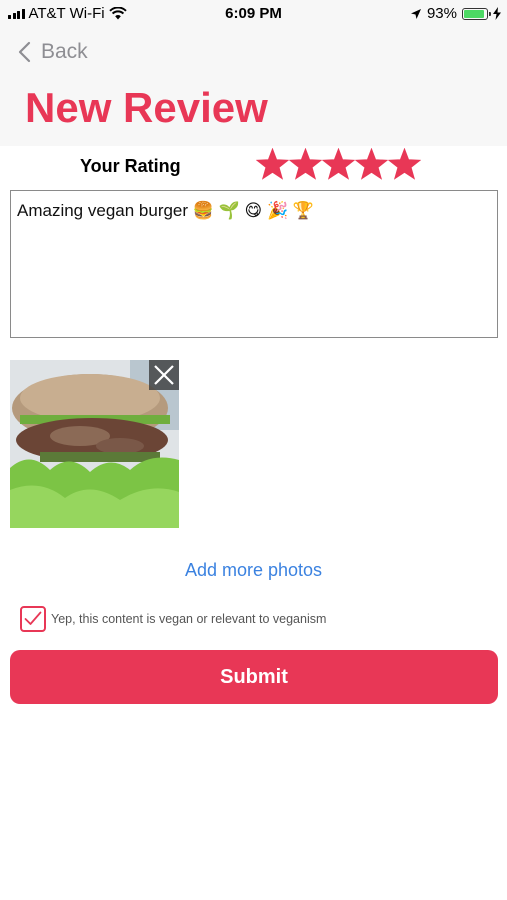 The image size is (507, 900). Describe the element at coordinates (253, 166) in the screenshot. I see `rating-row: Your Rating` at that location.